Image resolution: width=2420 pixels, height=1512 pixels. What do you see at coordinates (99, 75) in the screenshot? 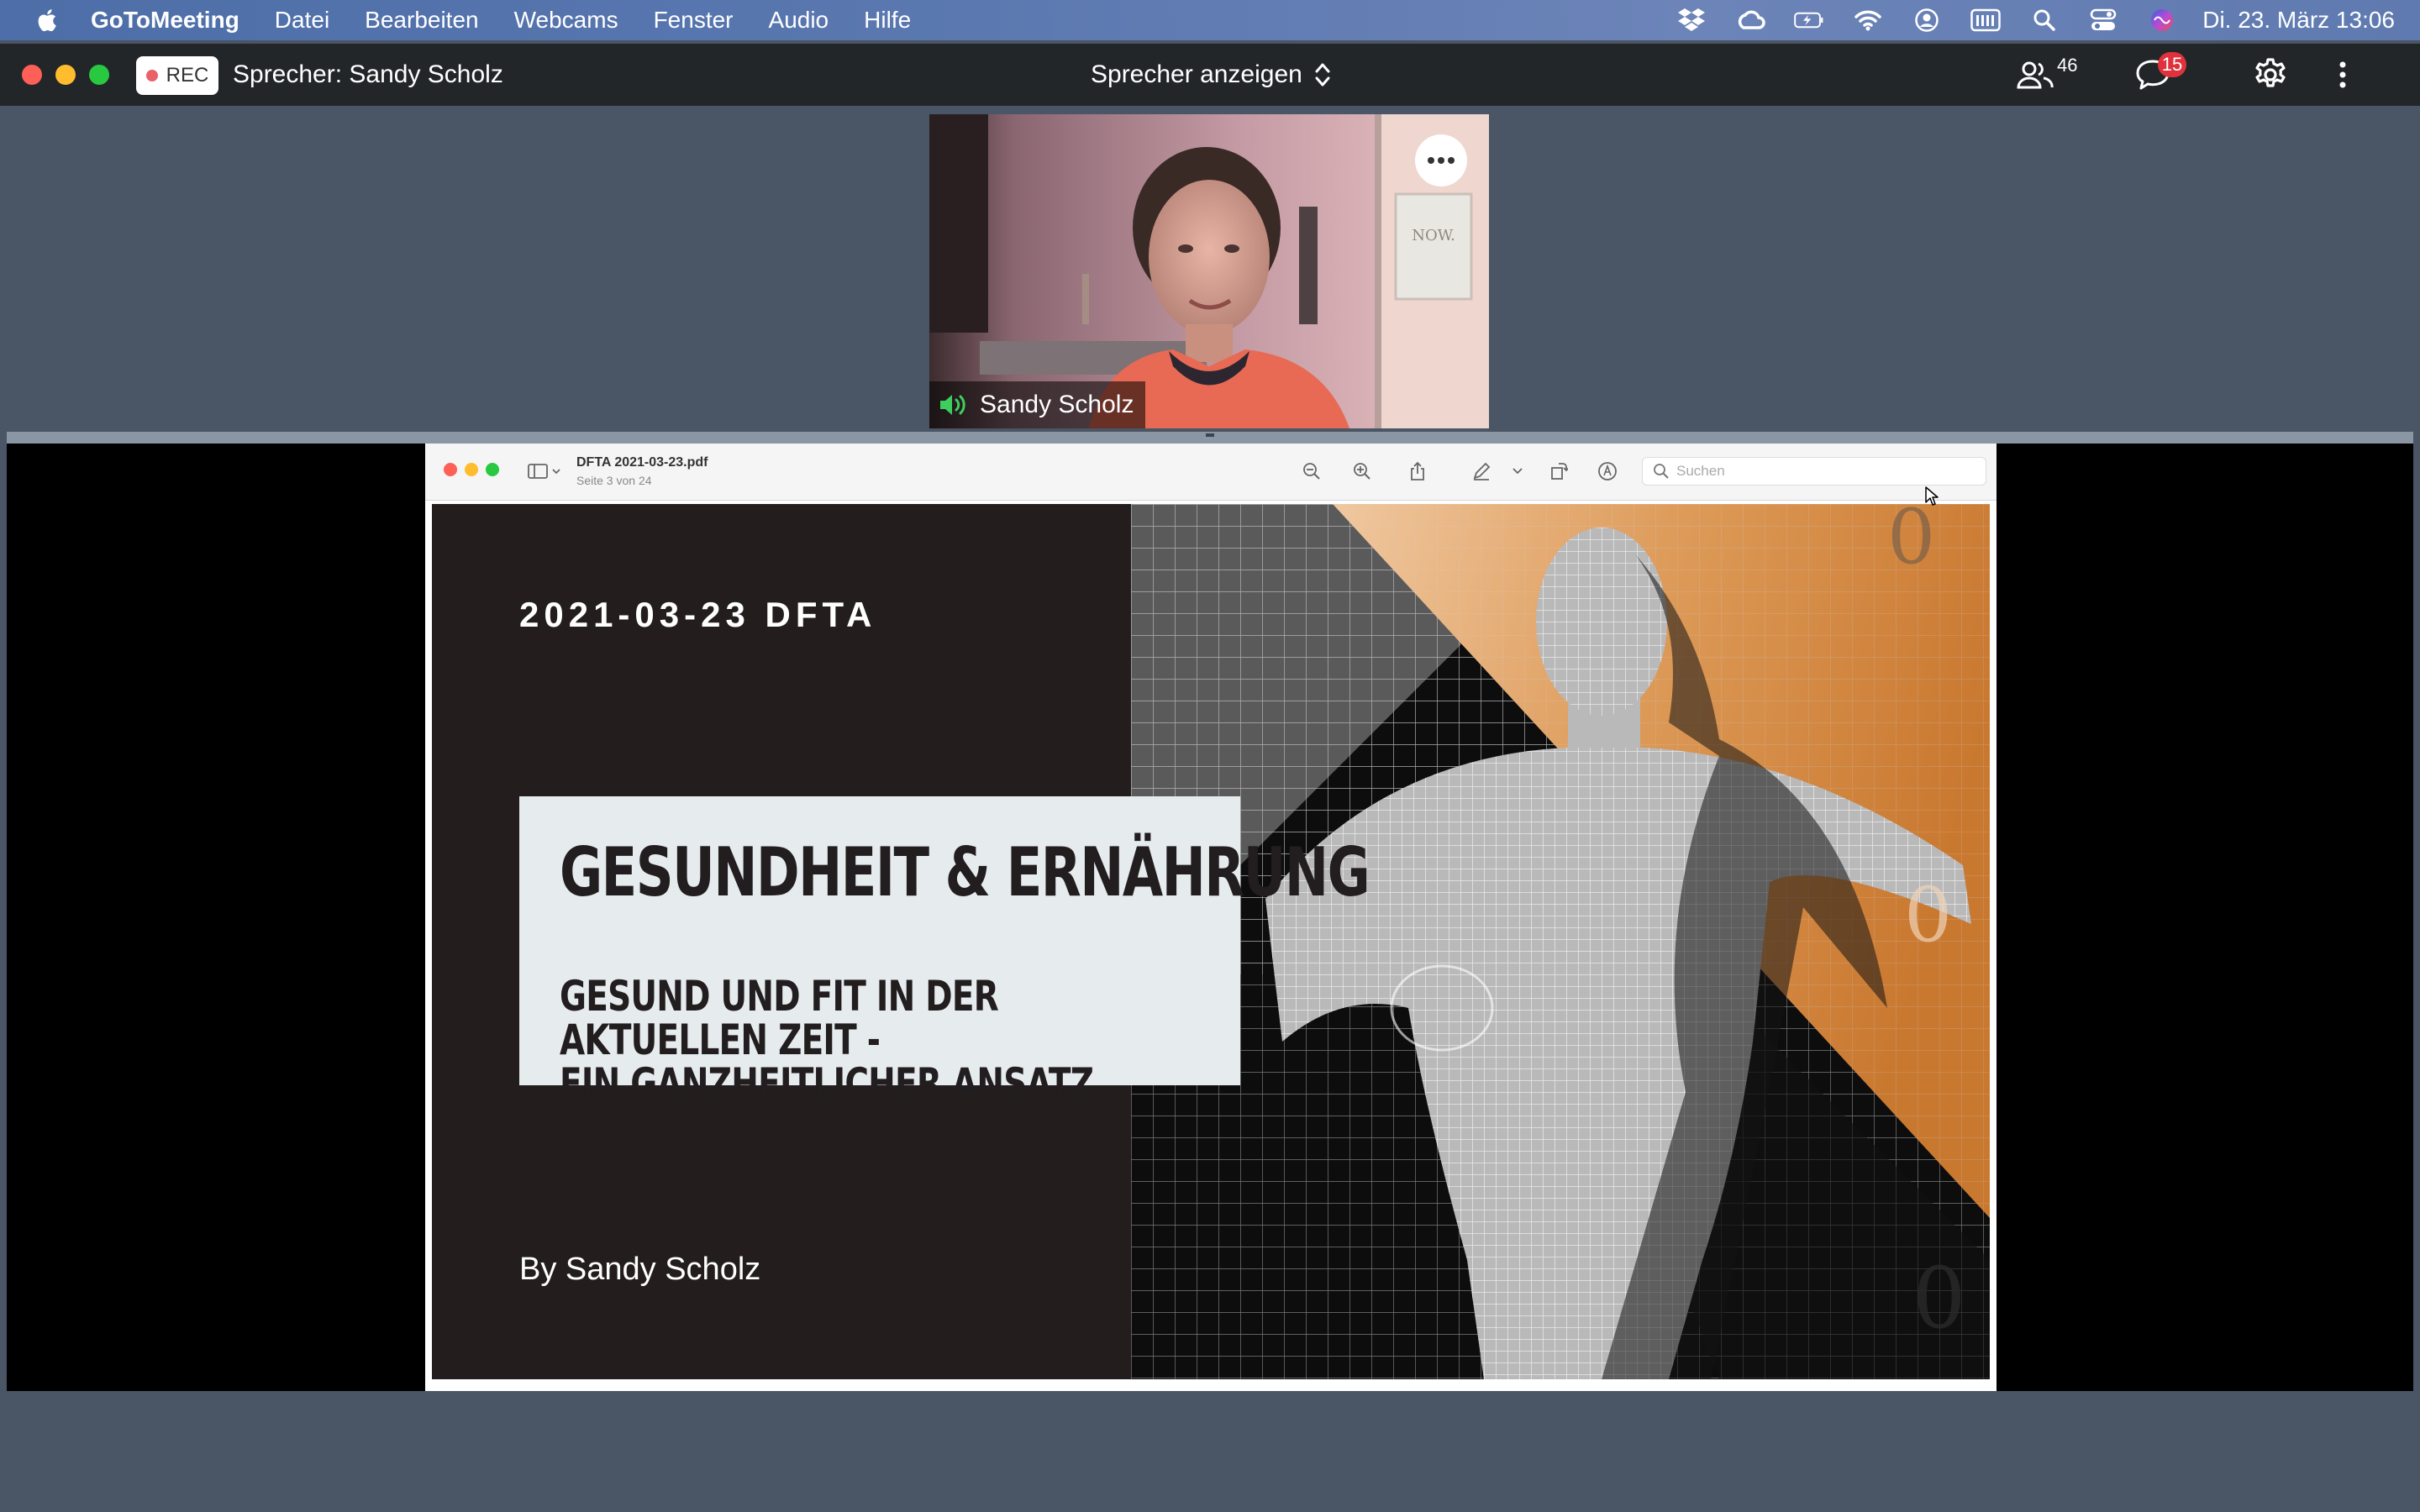
I see `window-zoom-button` at bounding box center [99, 75].